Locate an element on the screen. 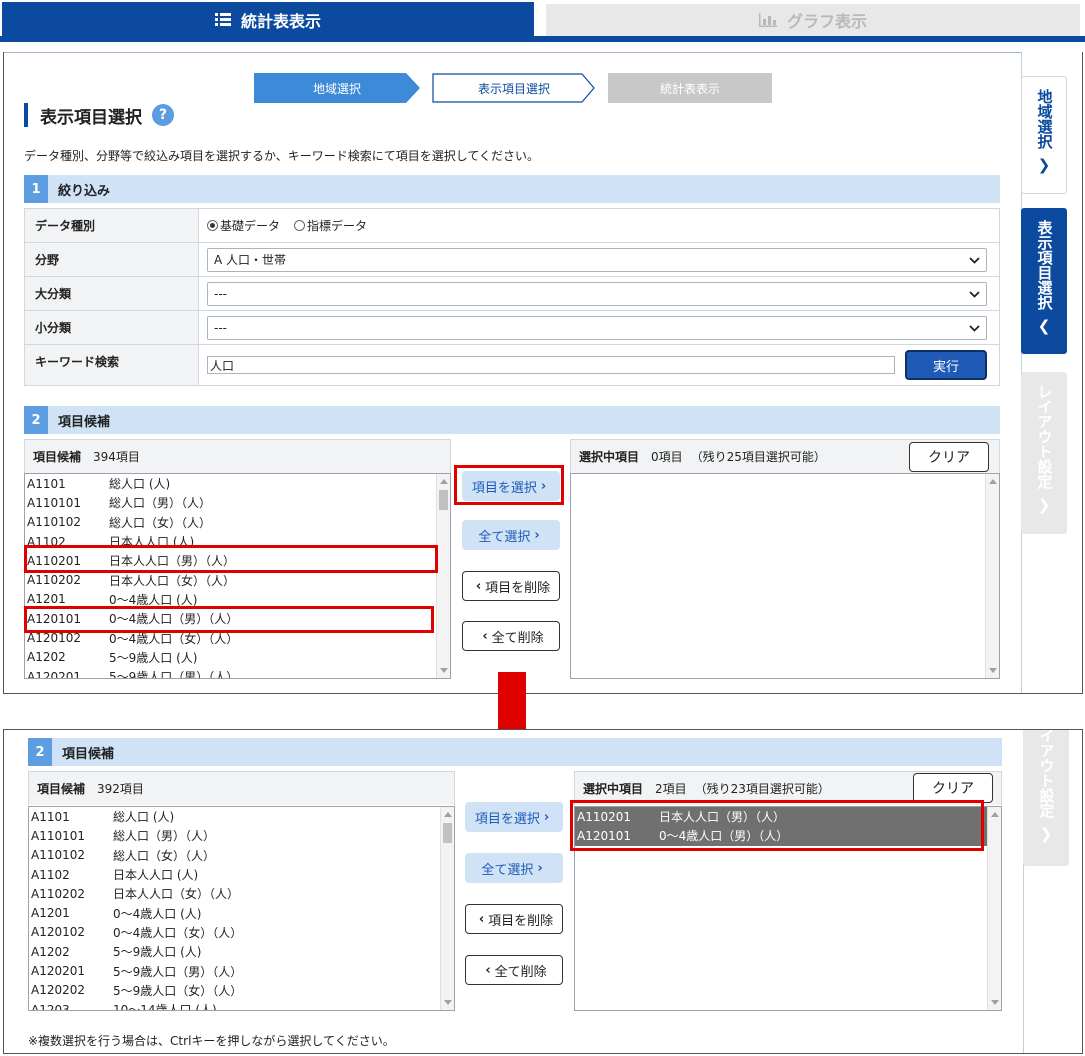 This screenshot has height=1056, width=1085. tab-graph: グラフ表示 is located at coordinates (813, 20).